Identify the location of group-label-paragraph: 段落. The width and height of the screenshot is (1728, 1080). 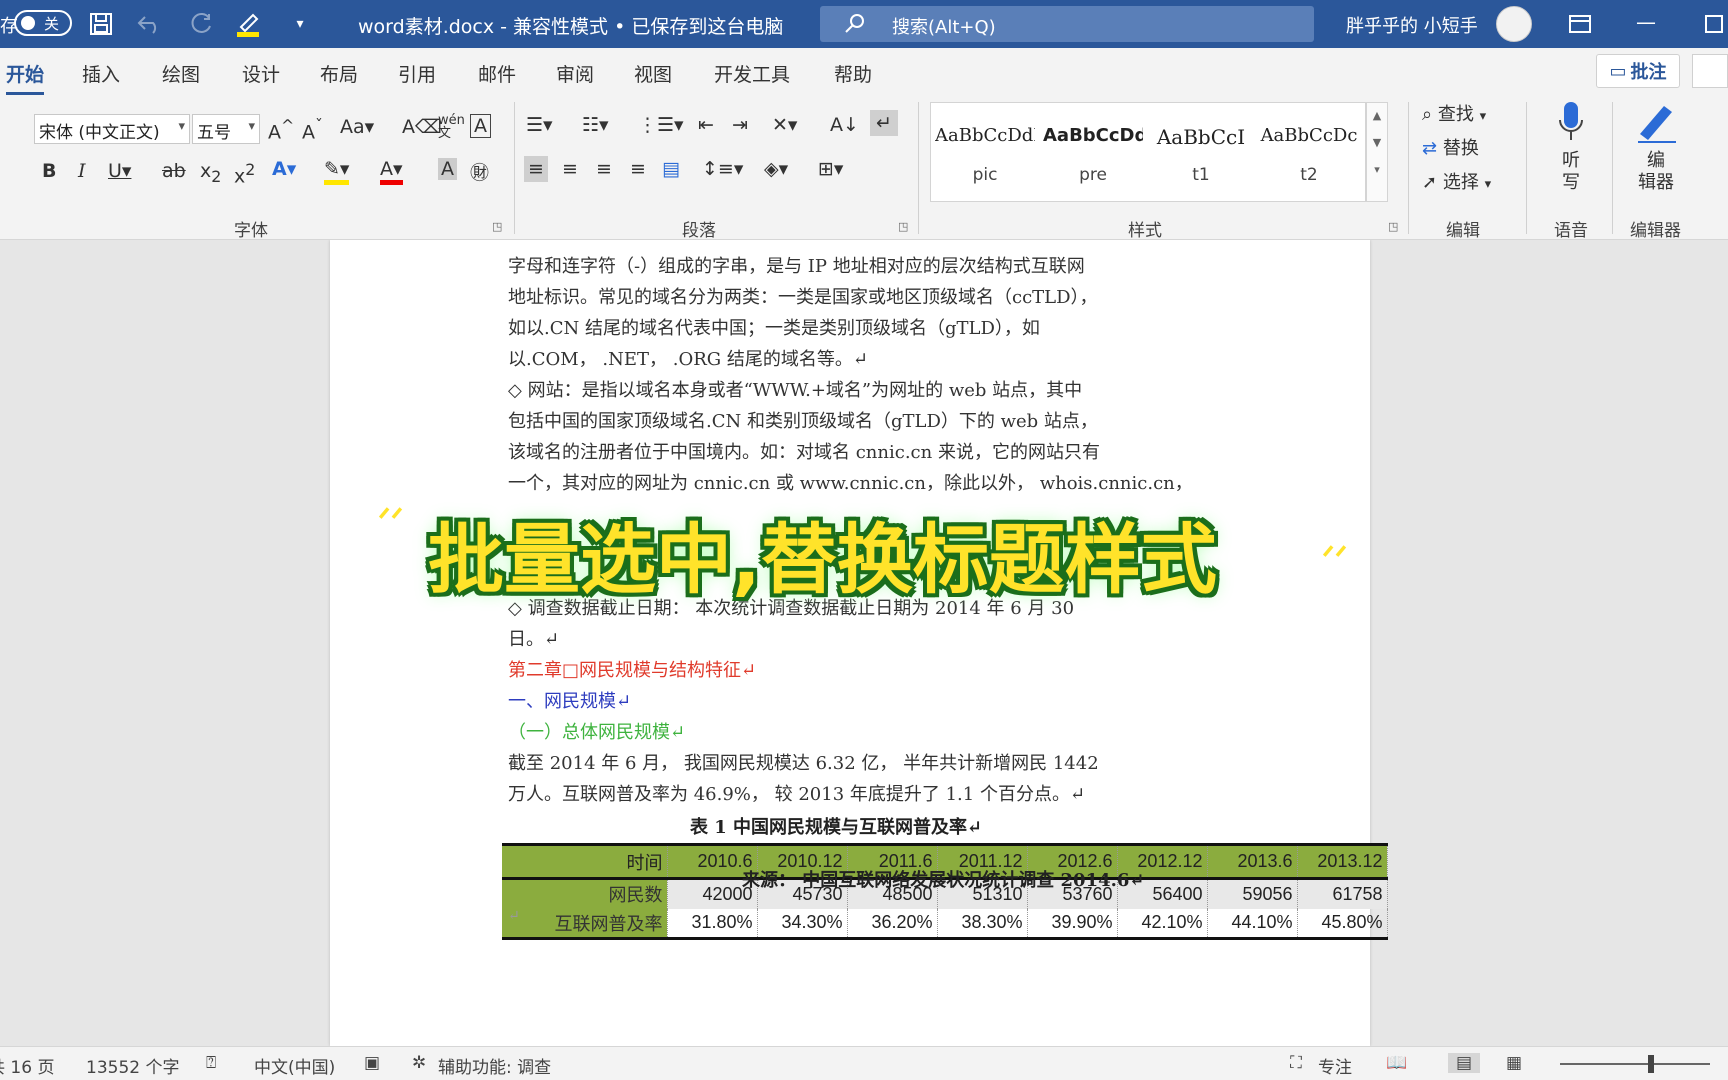
(699, 231).